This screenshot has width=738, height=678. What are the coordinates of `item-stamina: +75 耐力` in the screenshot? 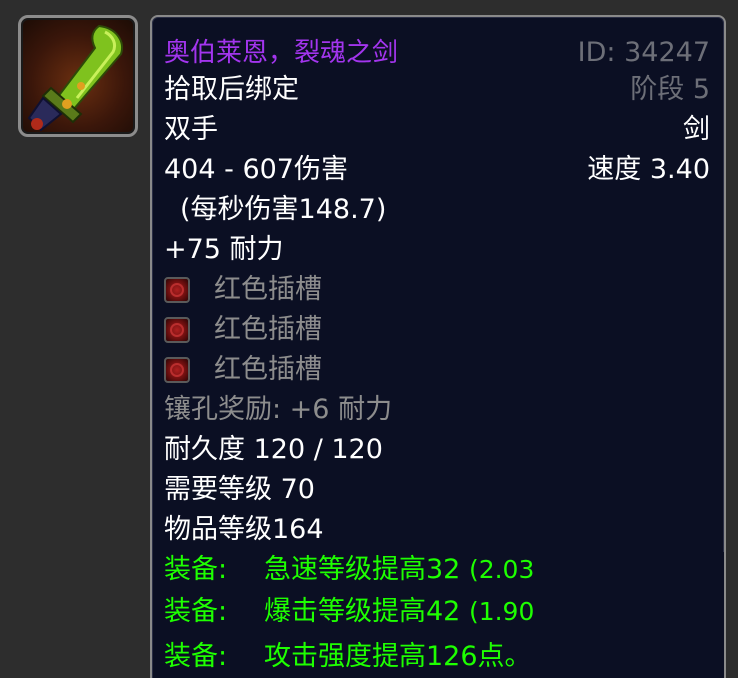 It's located at (224, 249).